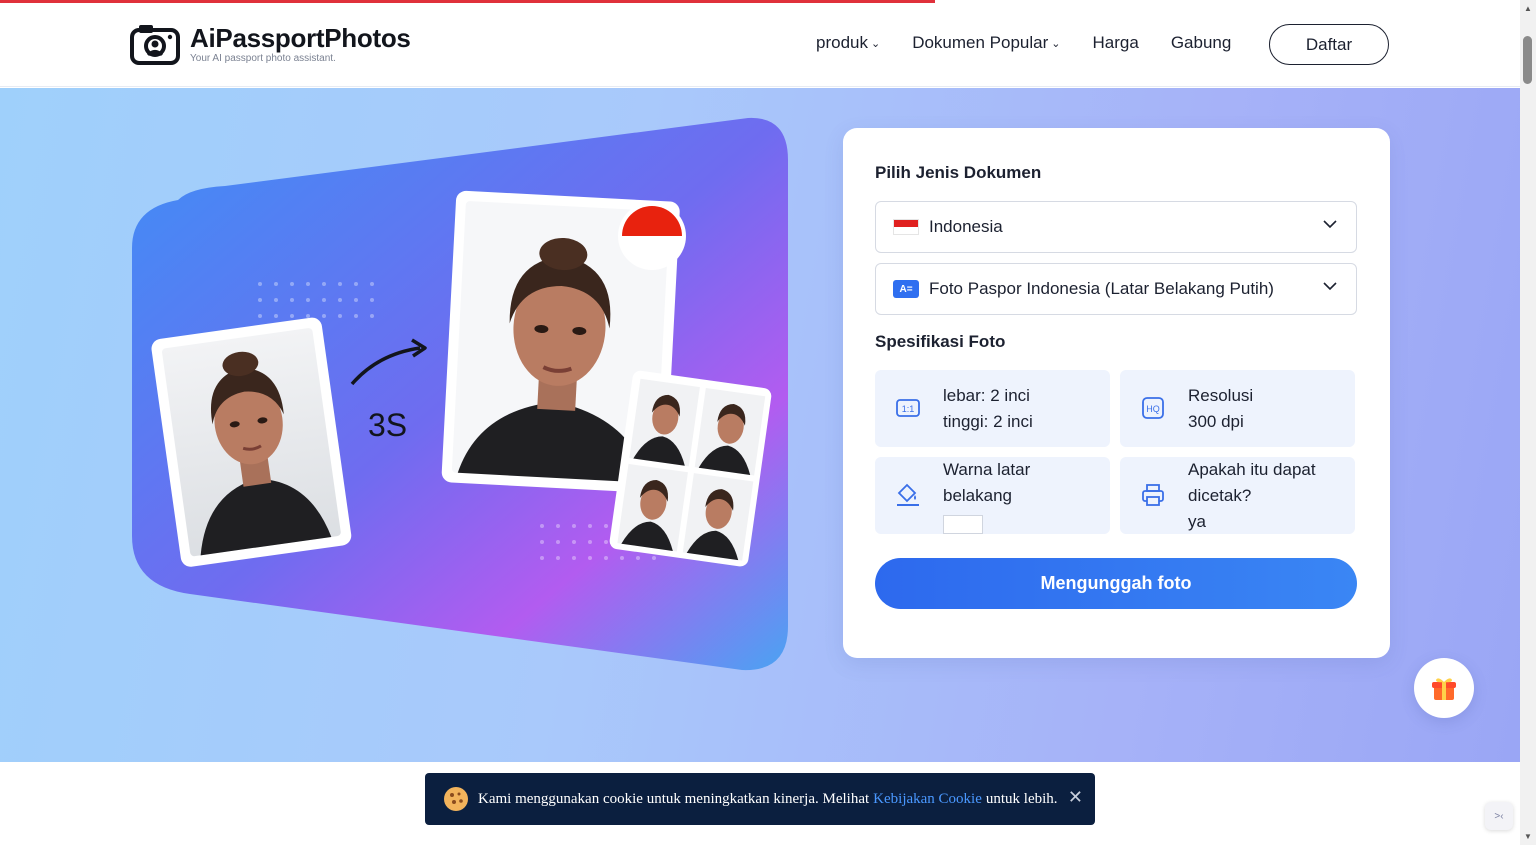 This screenshot has width=1536, height=845. I want to click on nav-produk: produk ⌄, so click(848, 43).